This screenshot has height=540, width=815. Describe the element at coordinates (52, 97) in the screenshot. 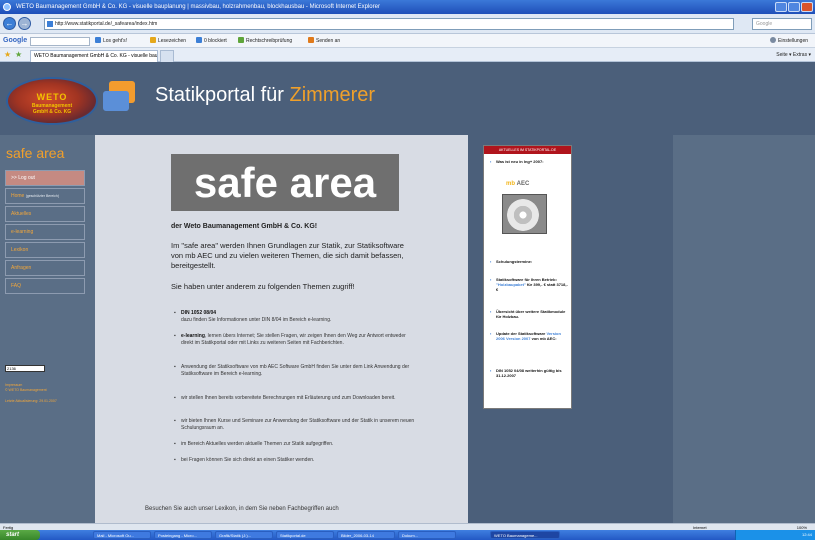

I see `logo-text: WETO` at that location.